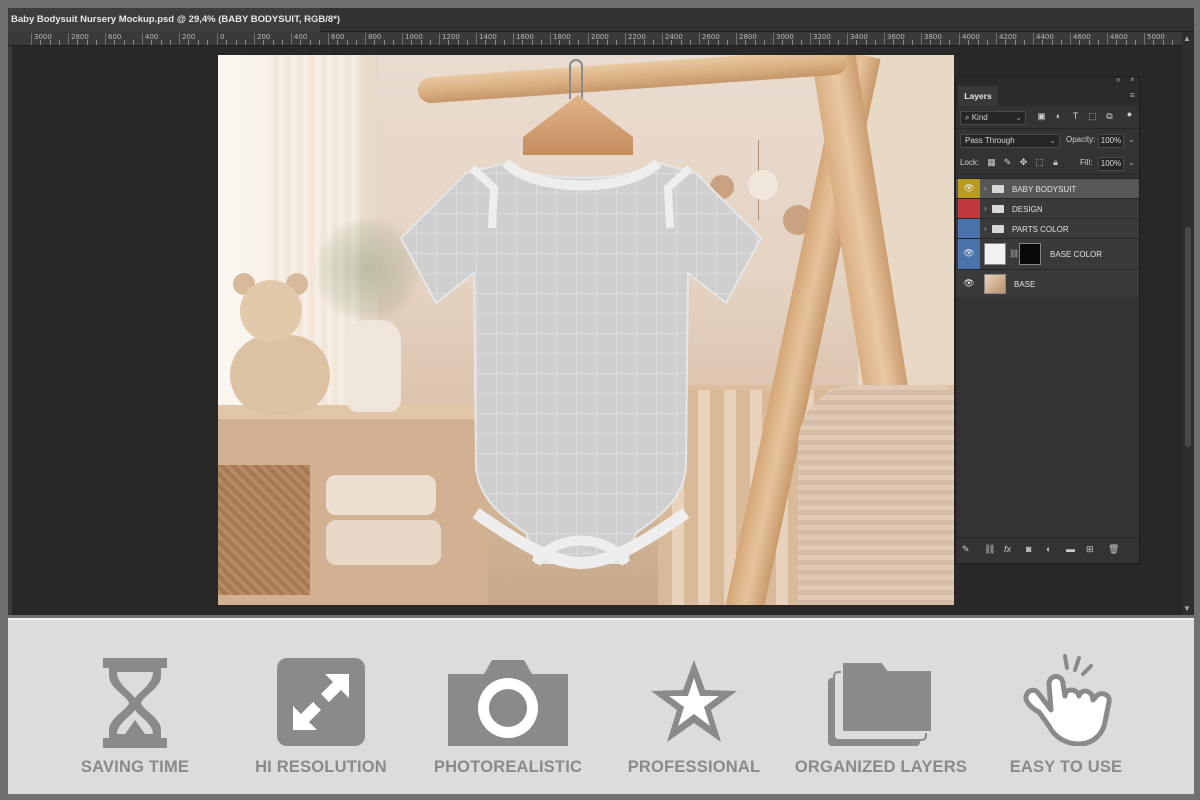 This screenshot has height=800, width=1200. I want to click on new-layer-icon: ⊞, so click(1090, 549).